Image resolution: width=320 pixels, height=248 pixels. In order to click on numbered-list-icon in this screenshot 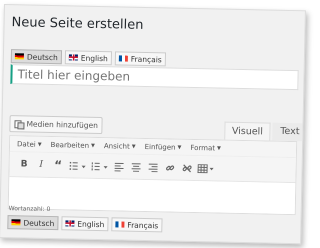, I will do `click(99, 165)`.